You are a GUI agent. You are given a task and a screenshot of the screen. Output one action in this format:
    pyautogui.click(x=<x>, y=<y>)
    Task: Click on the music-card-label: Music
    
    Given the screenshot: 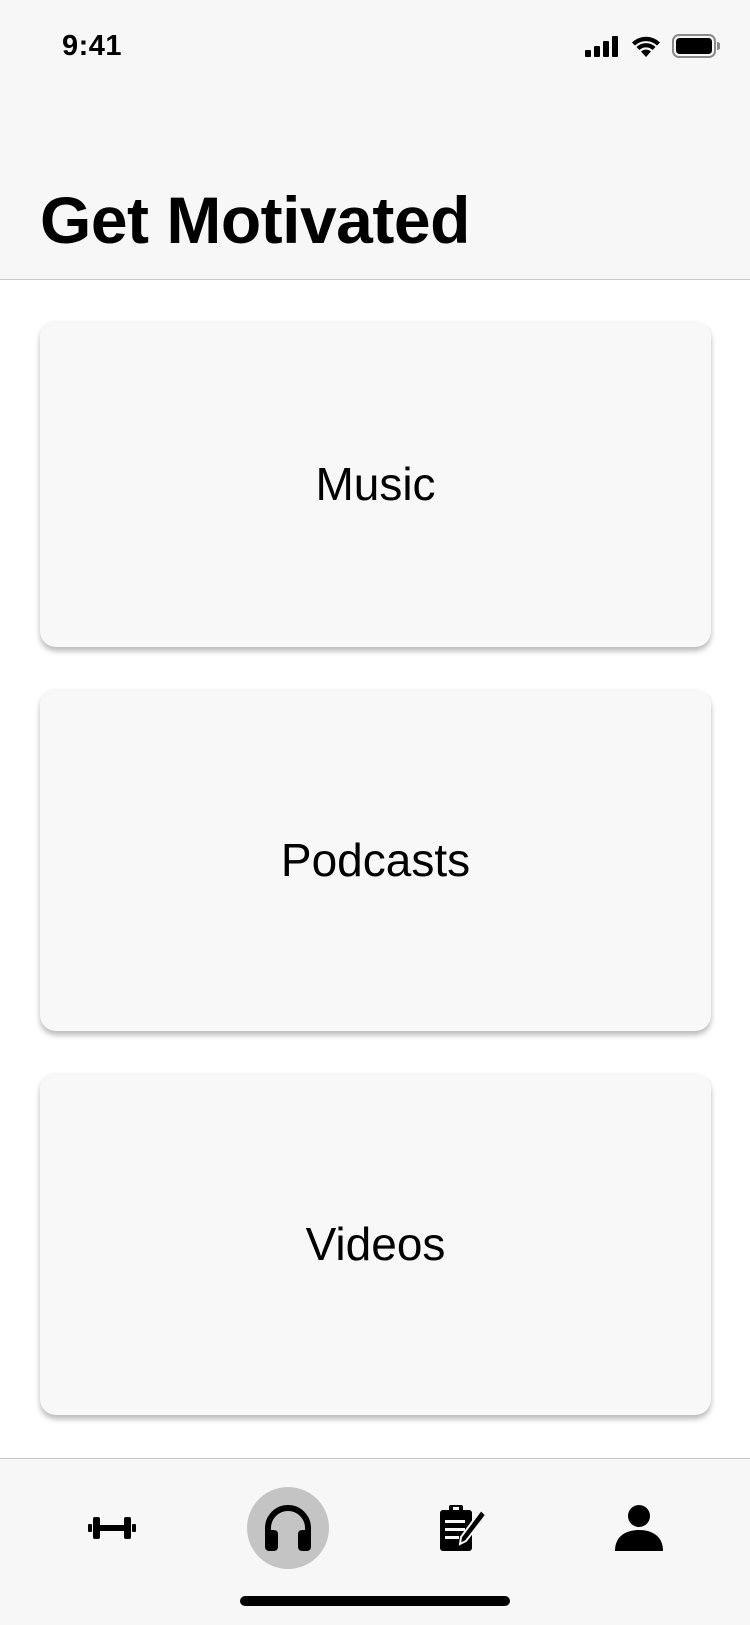 What is the action you would take?
    pyautogui.click(x=375, y=484)
    